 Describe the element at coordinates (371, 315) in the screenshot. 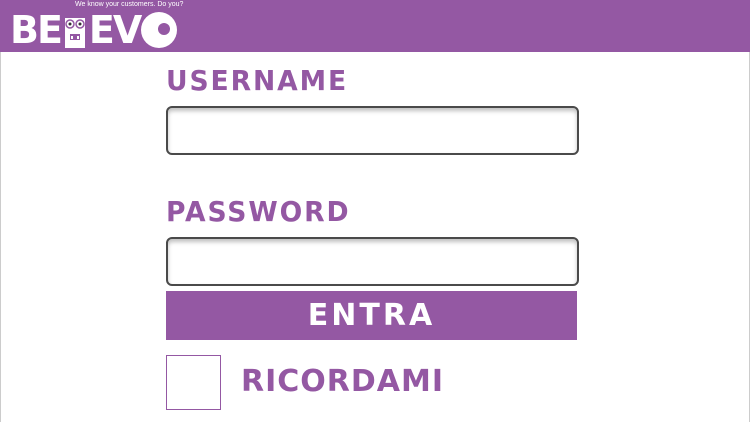

I see `enter-button: ENTRA` at that location.